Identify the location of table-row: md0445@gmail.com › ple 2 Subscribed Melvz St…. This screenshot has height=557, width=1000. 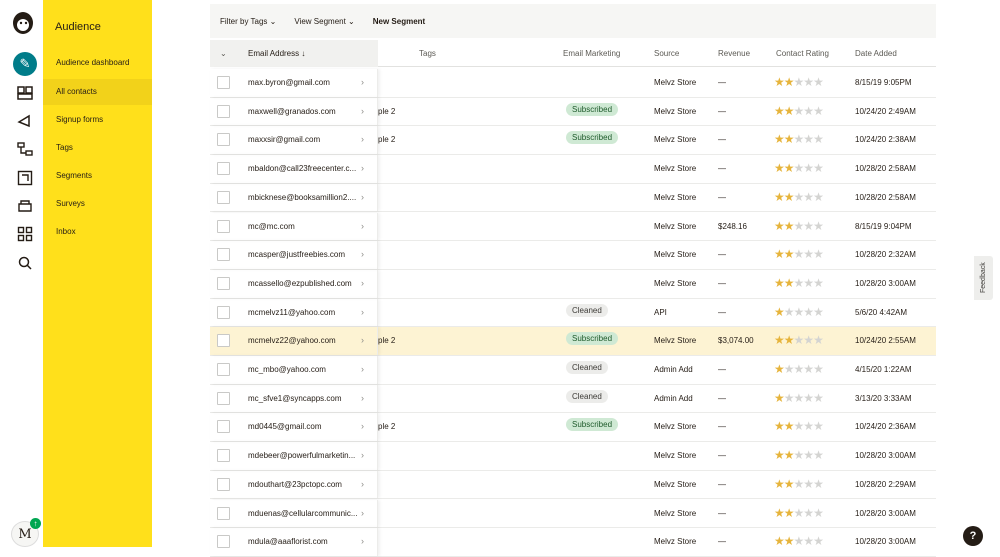
(573, 428).